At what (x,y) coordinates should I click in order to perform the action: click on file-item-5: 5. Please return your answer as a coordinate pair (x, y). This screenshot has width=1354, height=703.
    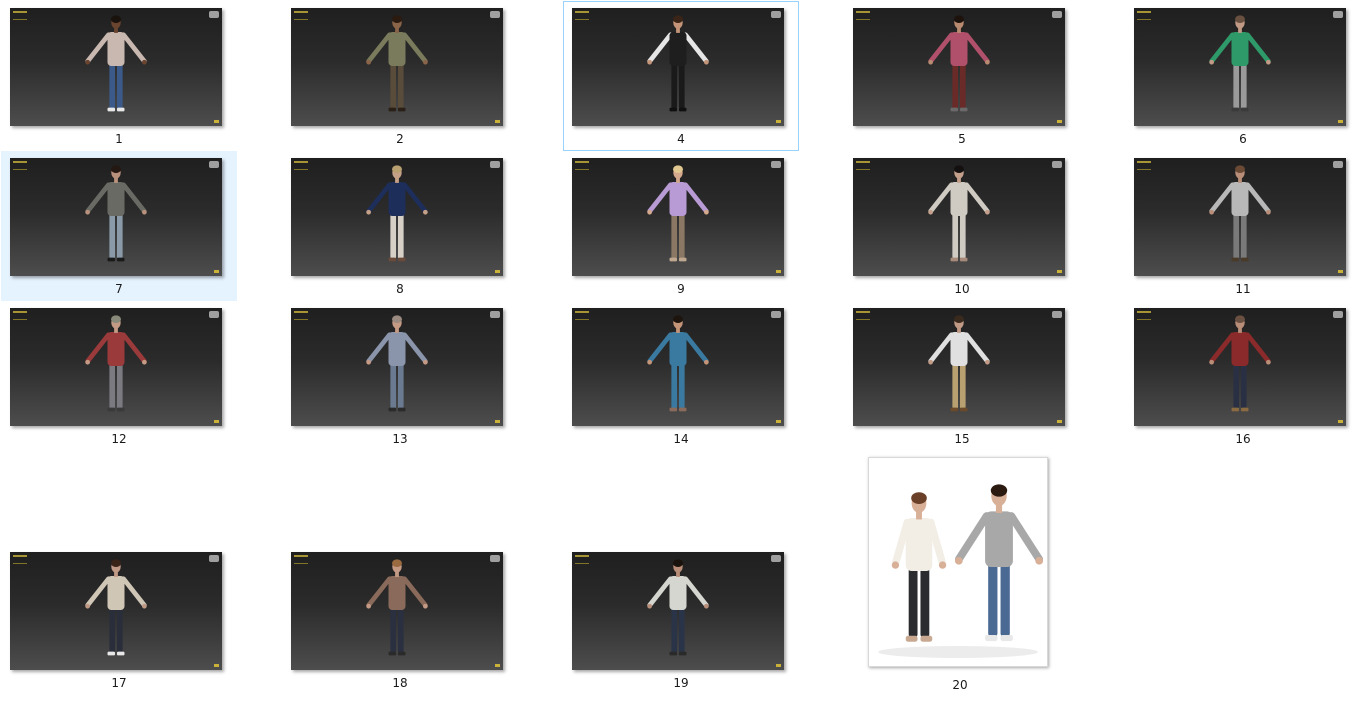
    Looking at the image, I should click on (962, 76).